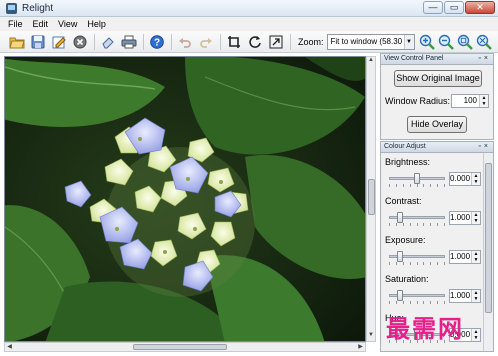 The height and width of the screenshot is (356, 498). I want to click on toolbar: ? Zoom: Fit to window (58.30 %) ▼, so click(249, 42).